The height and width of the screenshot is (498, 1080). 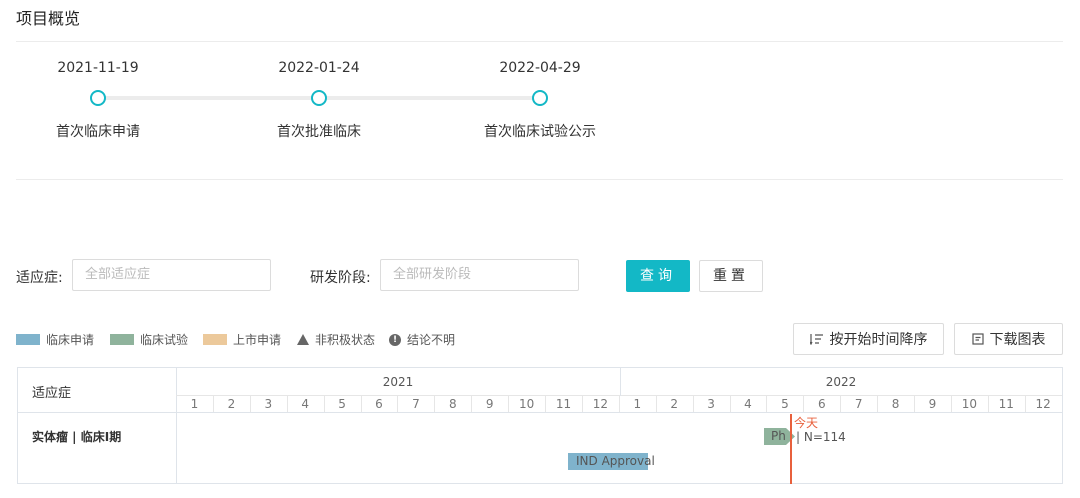 What do you see at coordinates (395, 339) in the screenshot?
I see `exclamation-icon: !` at bounding box center [395, 339].